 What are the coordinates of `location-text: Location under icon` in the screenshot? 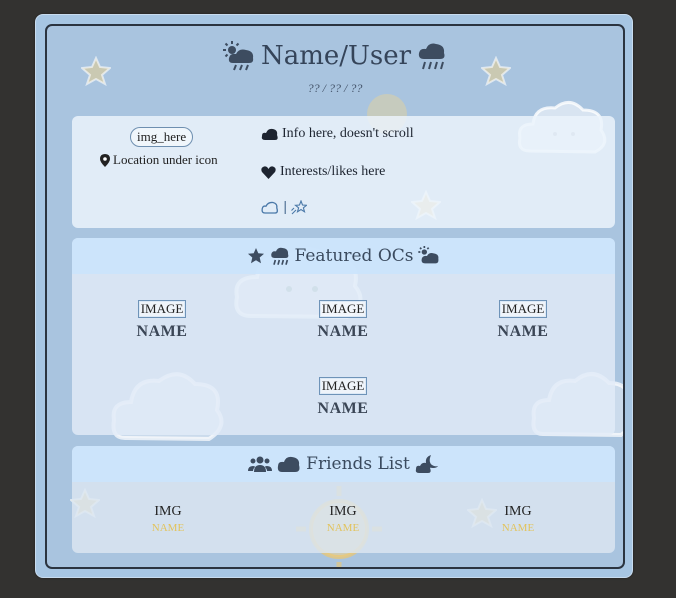 It's located at (165, 159).